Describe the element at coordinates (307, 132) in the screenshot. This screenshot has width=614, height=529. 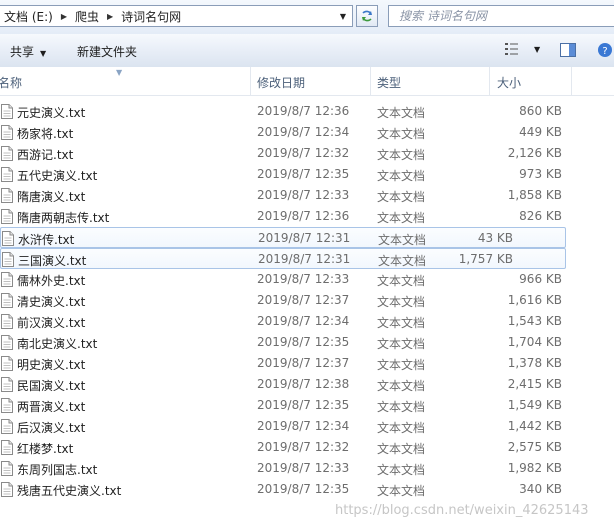
I see `file-row: 杨家将.txt 2019/8/7 12:34 文本文档 449 KB` at that location.